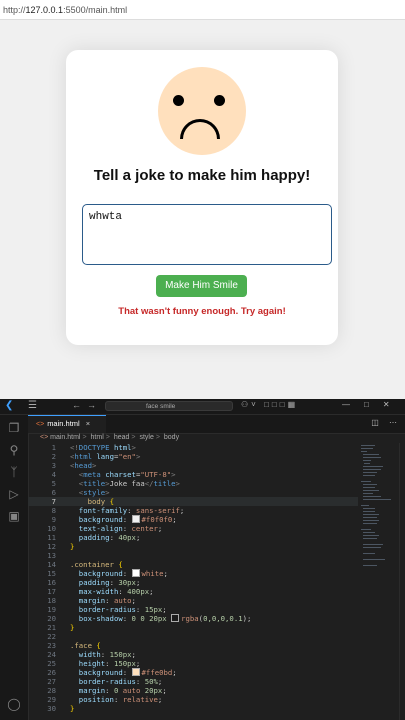  What do you see at coordinates (91, 654) in the screenshot?
I see `code-line: 24 width: 150px;` at bounding box center [91, 654].